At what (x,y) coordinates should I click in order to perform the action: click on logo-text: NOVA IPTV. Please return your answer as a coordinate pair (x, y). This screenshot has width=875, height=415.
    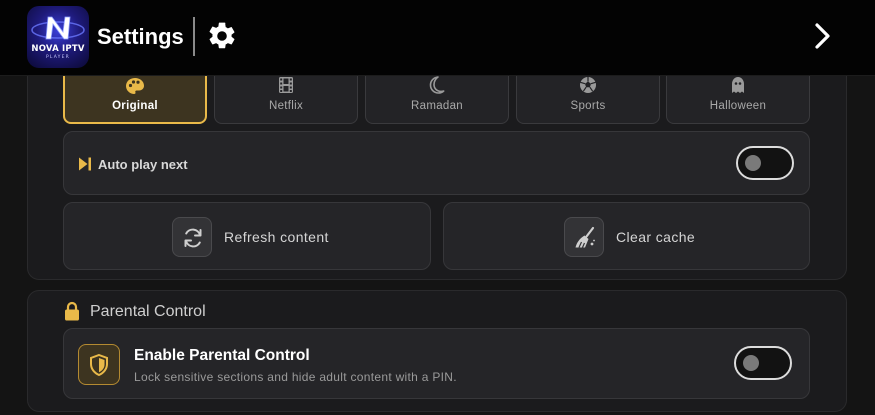
    Looking at the image, I should click on (58, 49).